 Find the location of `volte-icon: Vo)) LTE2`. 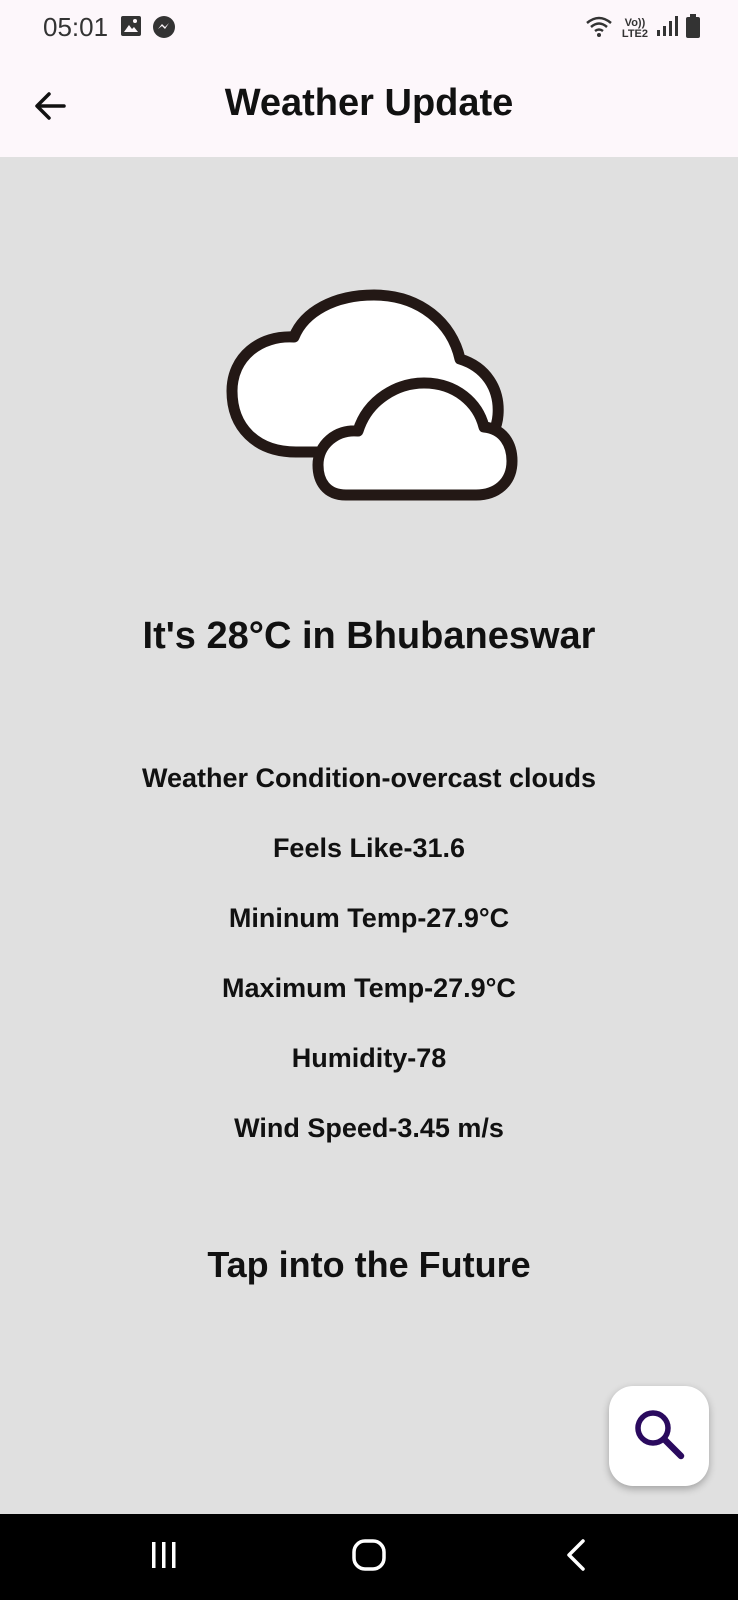

volte-icon: Vo)) LTE2 is located at coordinates (634, 28).